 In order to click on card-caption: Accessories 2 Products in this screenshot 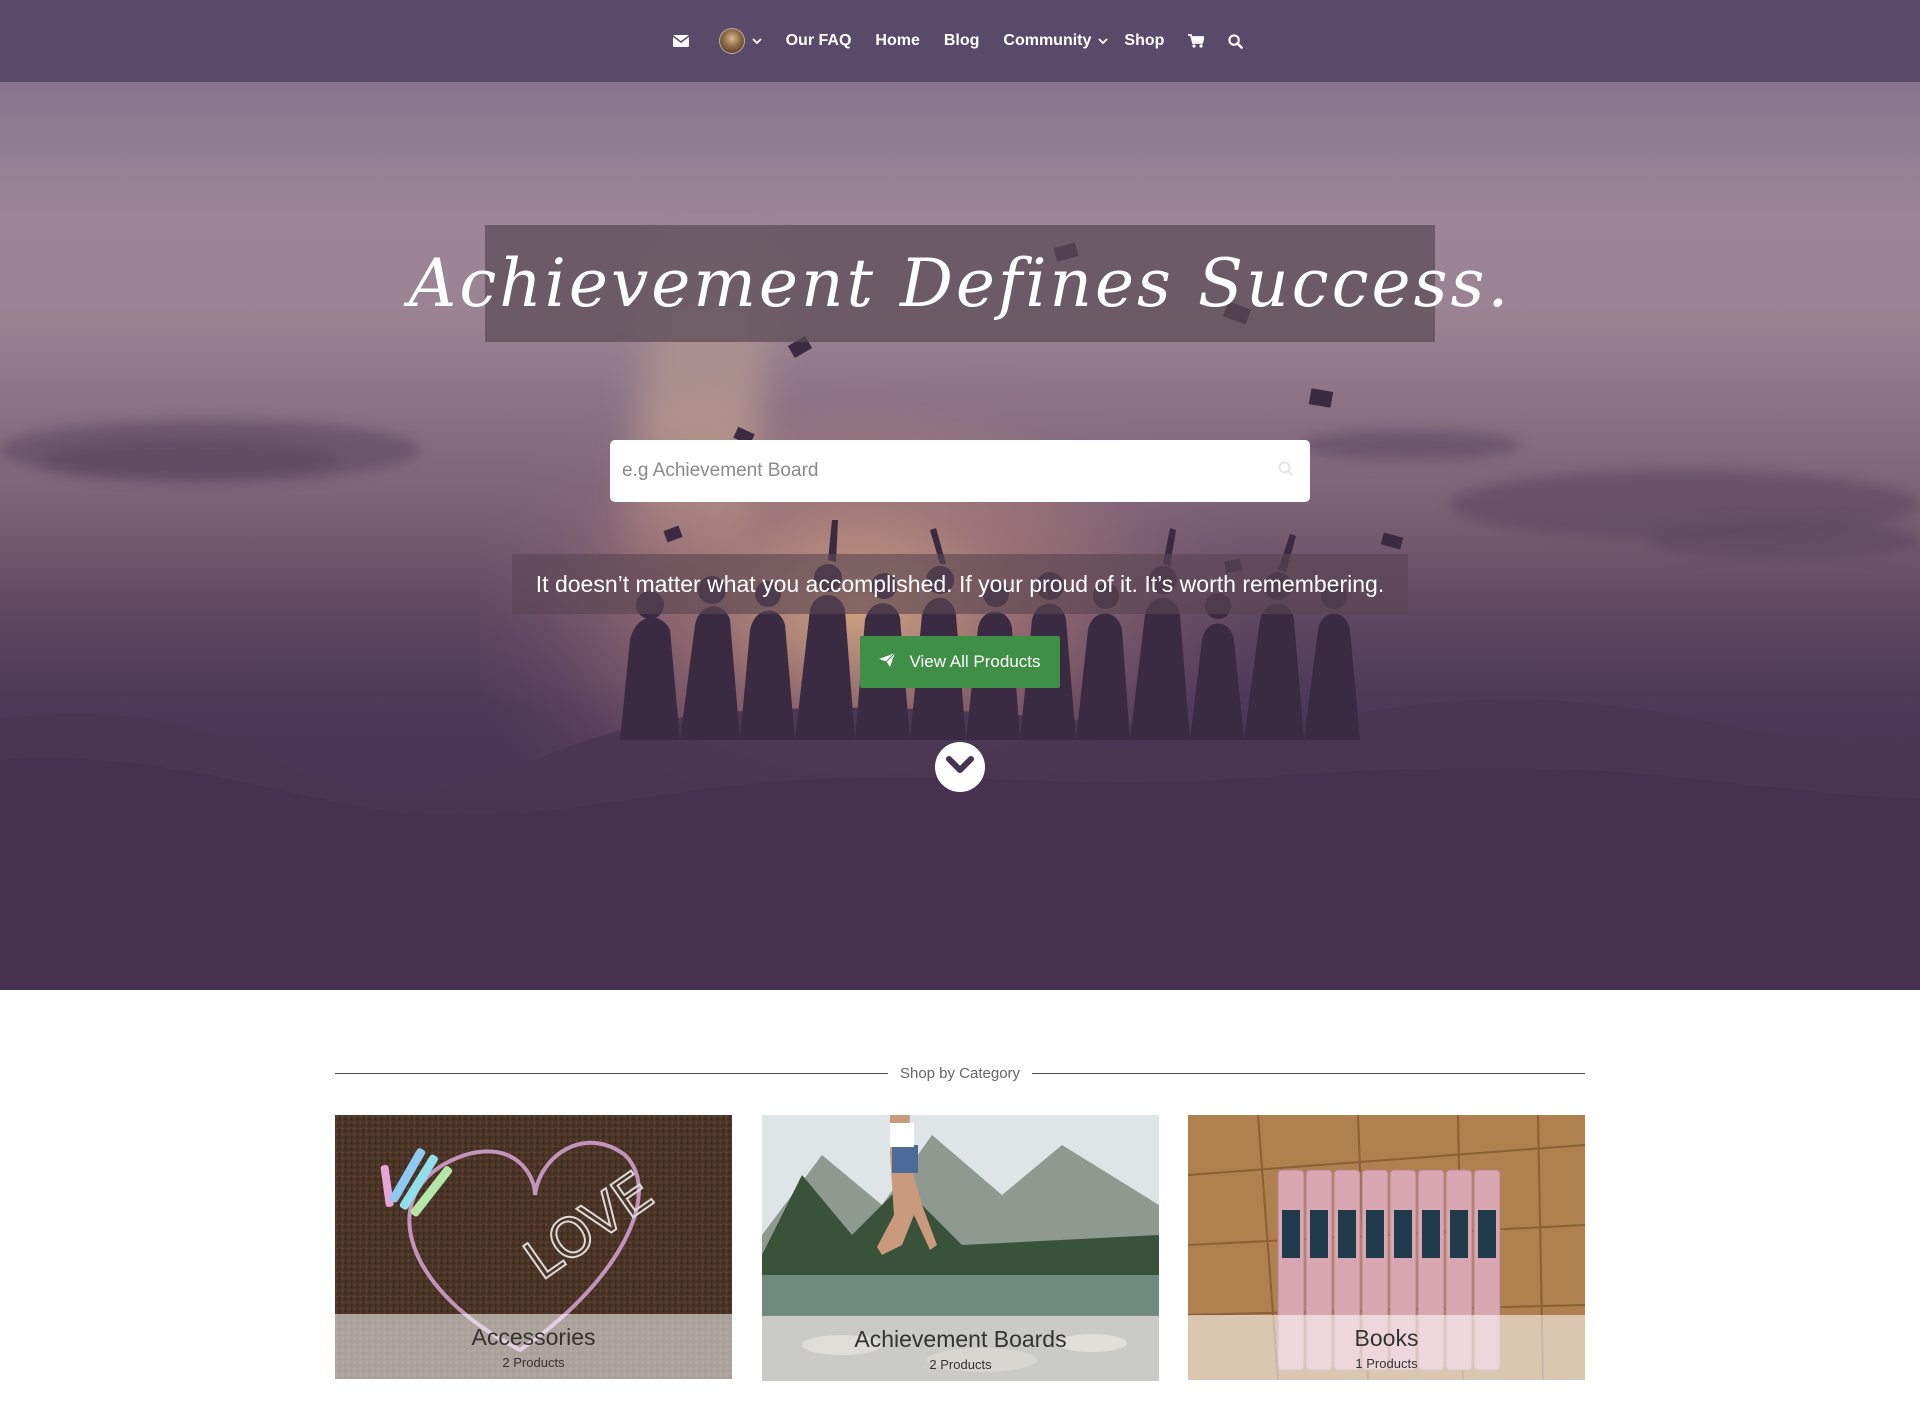, I will do `click(533, 1346)`.